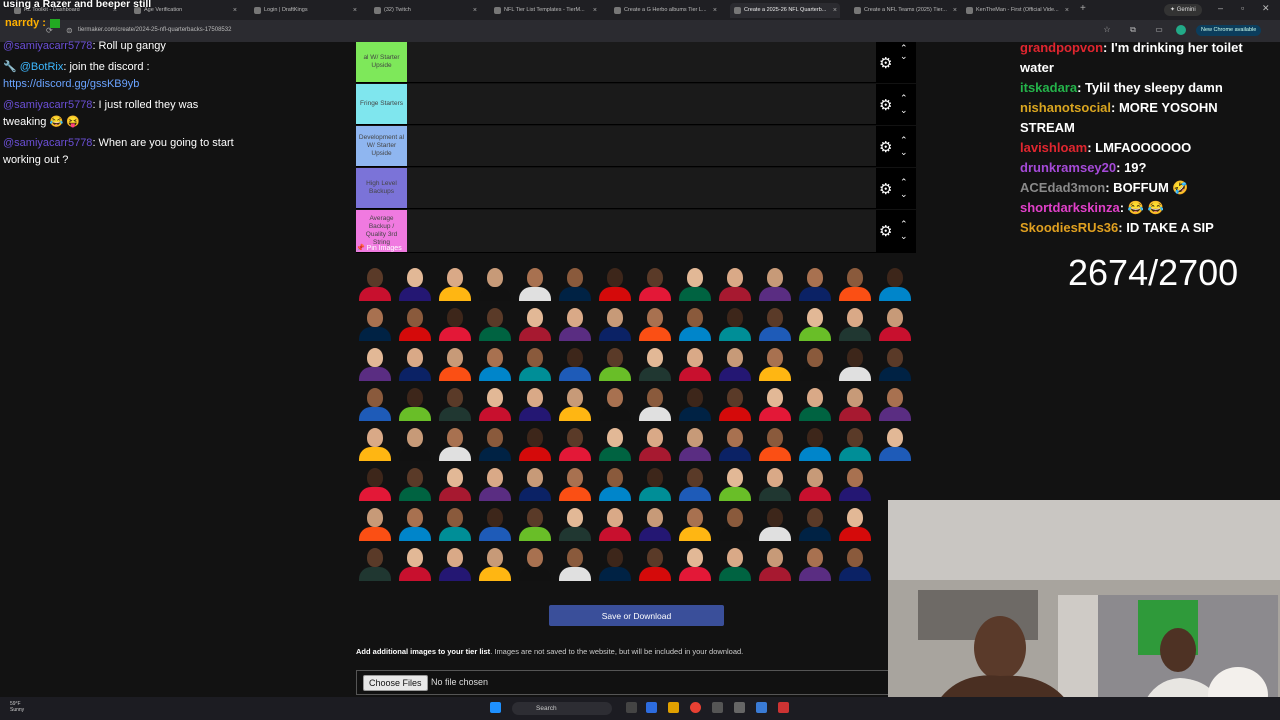 This screenshot has height=720, width=1280. What do you see at coordinates (381, 104) in the screenshot?
I see `tier-label: Fringe Starters` at bounding box center [381, 104].